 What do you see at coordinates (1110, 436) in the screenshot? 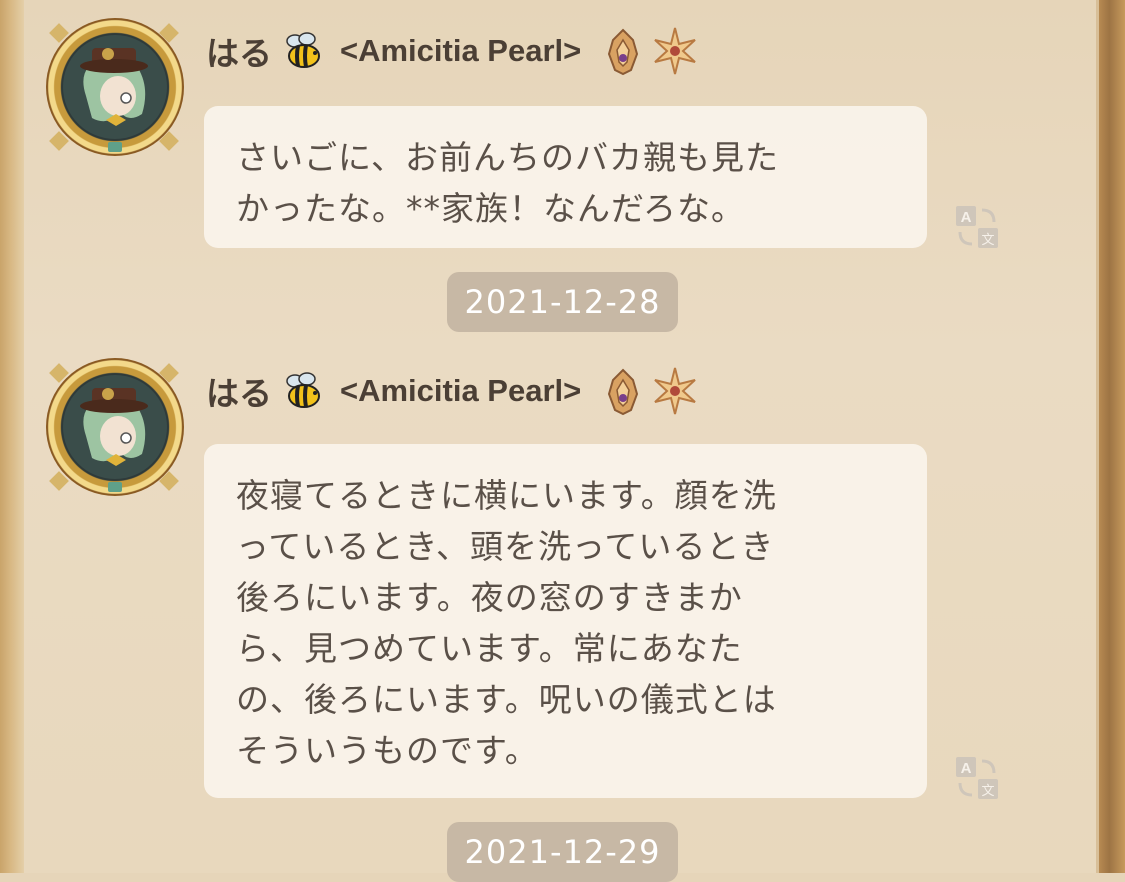
I see `right-scroll-edge` at bounding box center [1110, 436].